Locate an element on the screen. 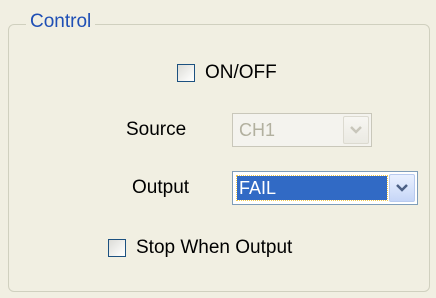 The width and height of the screenshot is (436, 298). source-dropdown: CH1 is located at coordinates (302, 130).